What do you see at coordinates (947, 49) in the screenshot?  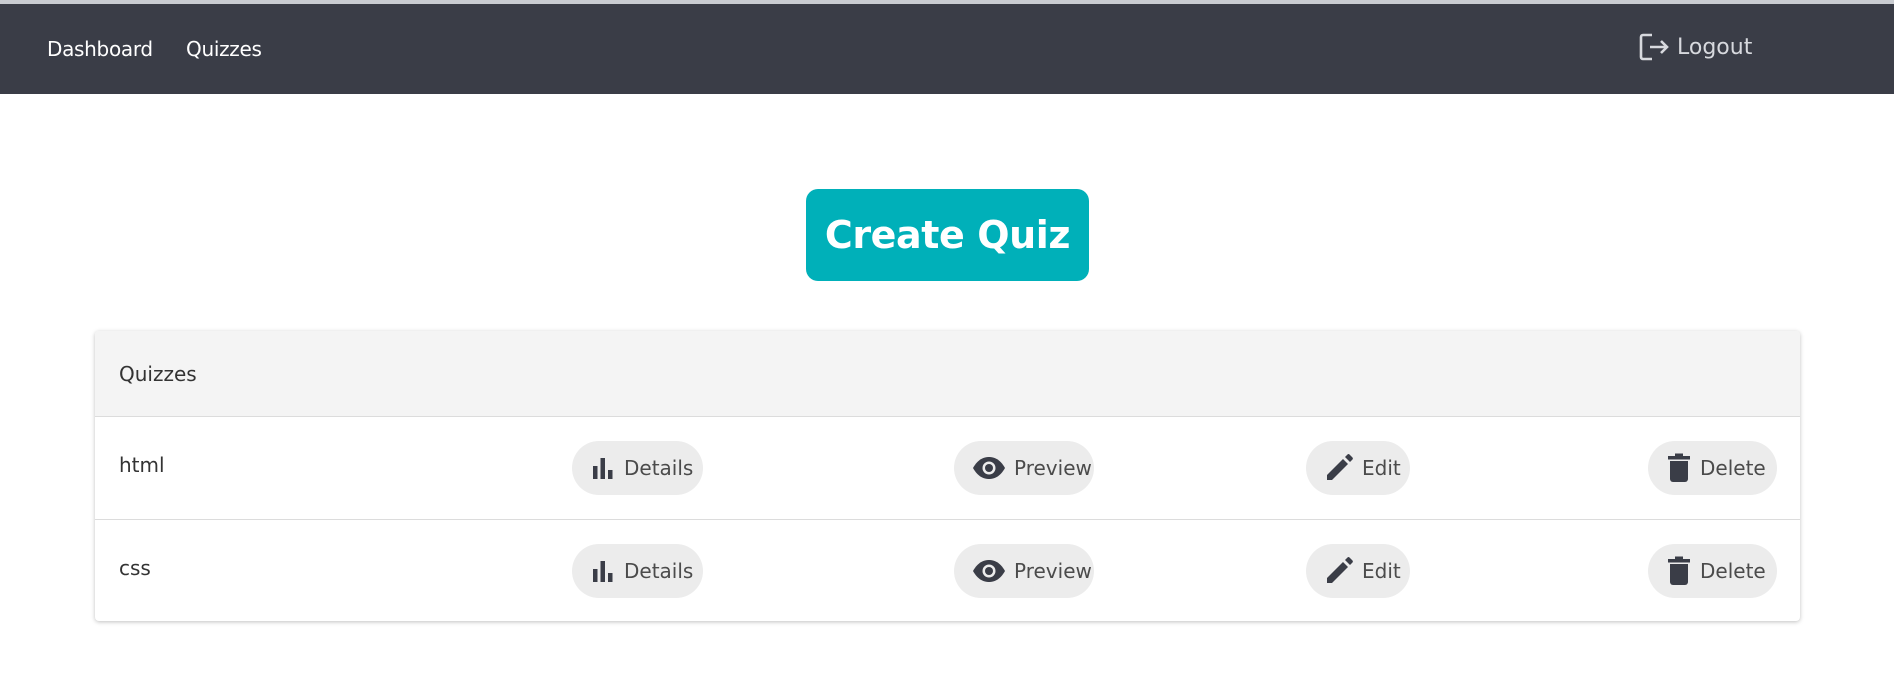 I see `top-navbar: Dashboard Quizzes Logout` at bounding box center [947, 49].